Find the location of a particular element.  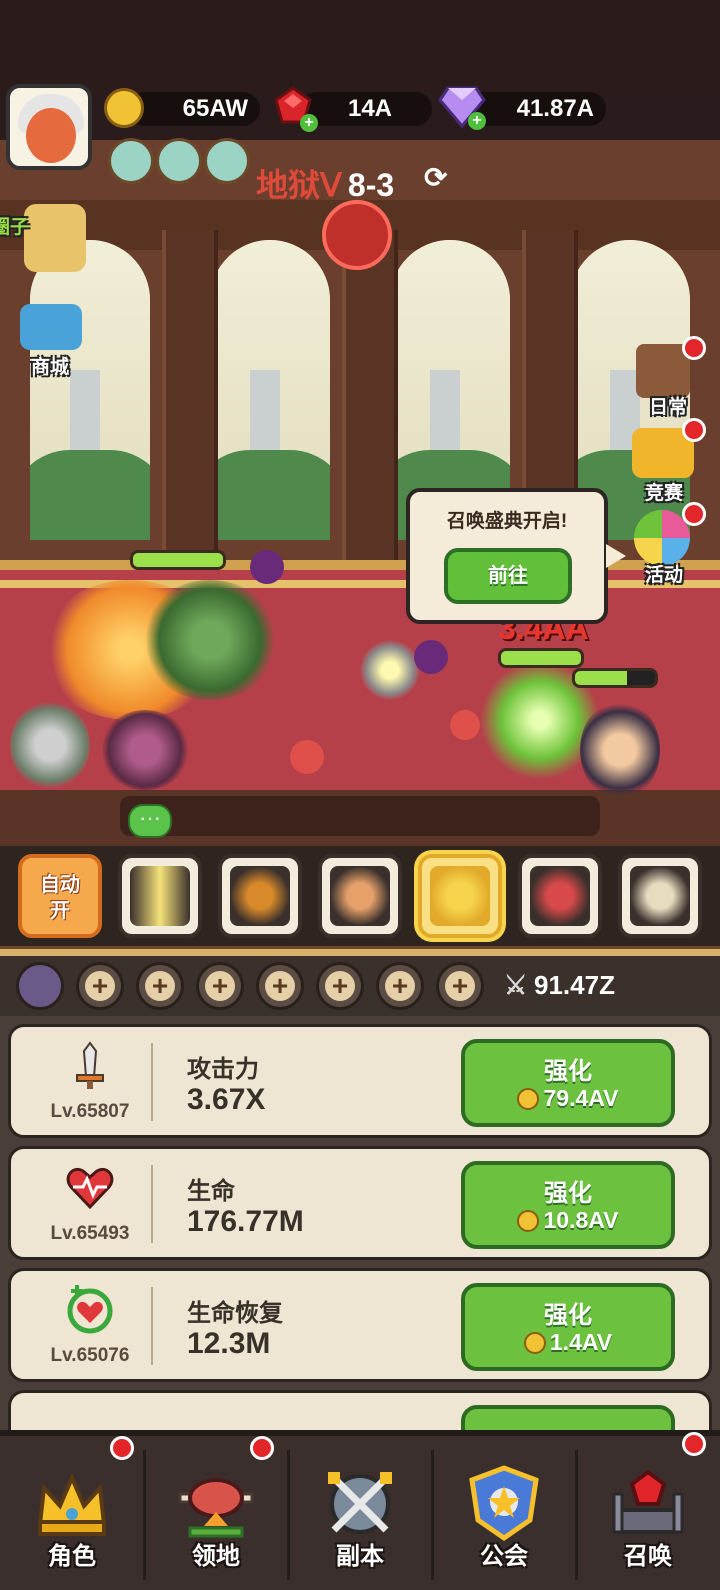

boss-challenge-icon is located at coordinates (357, 235).